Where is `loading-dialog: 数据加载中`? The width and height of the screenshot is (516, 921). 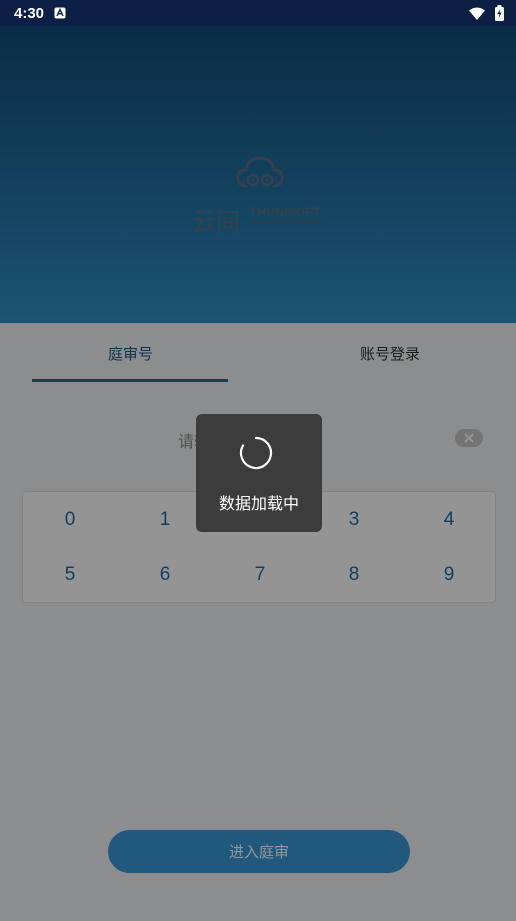
loading-dialog: 数据加载中 is located at coordinates (259, 473).